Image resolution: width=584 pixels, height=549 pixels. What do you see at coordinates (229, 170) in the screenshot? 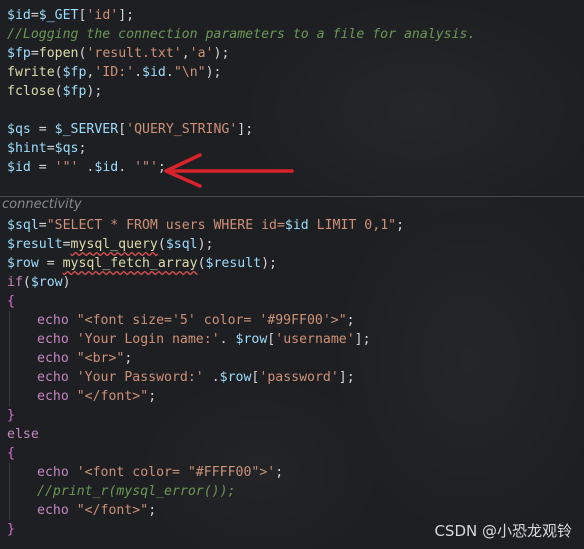
I see `red-arrow-icon` at bounding box center [229, 170].